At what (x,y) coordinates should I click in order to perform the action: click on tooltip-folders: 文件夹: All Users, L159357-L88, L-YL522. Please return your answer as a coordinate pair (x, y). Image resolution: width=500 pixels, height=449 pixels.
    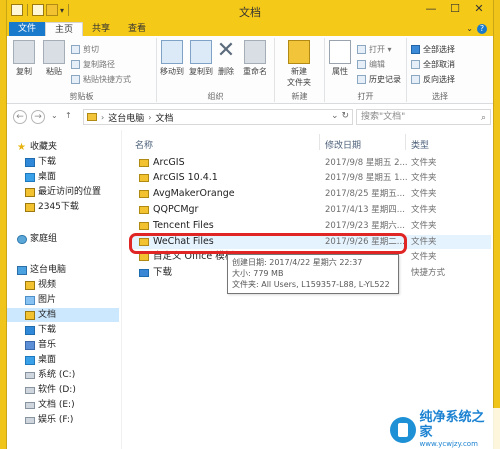
    Looking at the image, I should click on (311, 284).